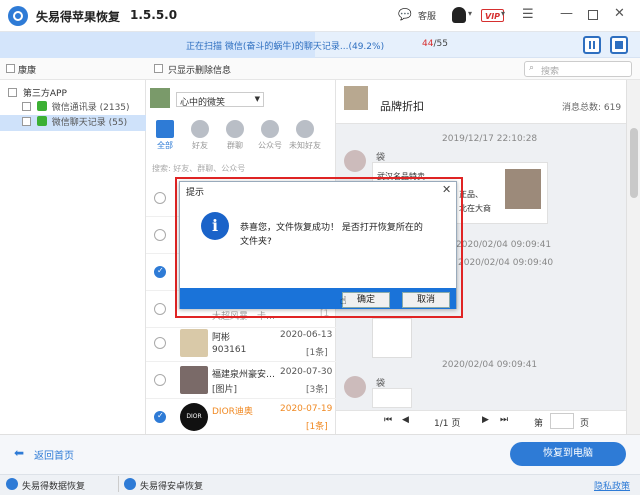 The width and height of the screenshot is (640, 495). What do you see at coordinates (317, 390) in the screenshot?
I see `contact-count: [3条]` at bounding box center [317, 390].